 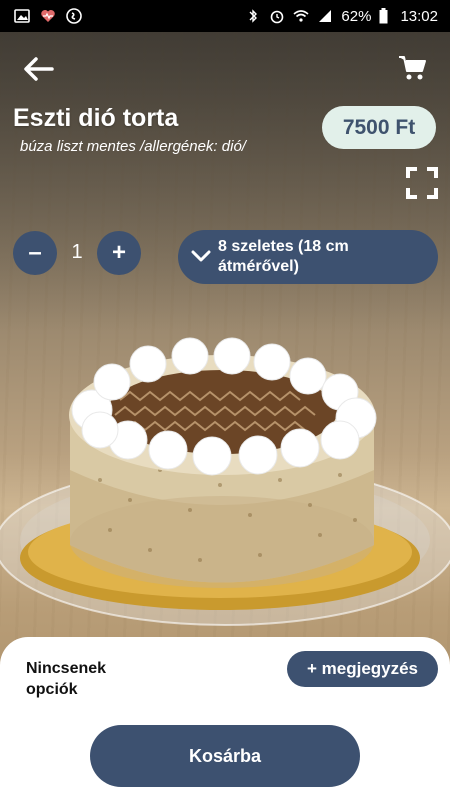 I want to click on quantity-decrease-button: –, so click(x=35, y=253).